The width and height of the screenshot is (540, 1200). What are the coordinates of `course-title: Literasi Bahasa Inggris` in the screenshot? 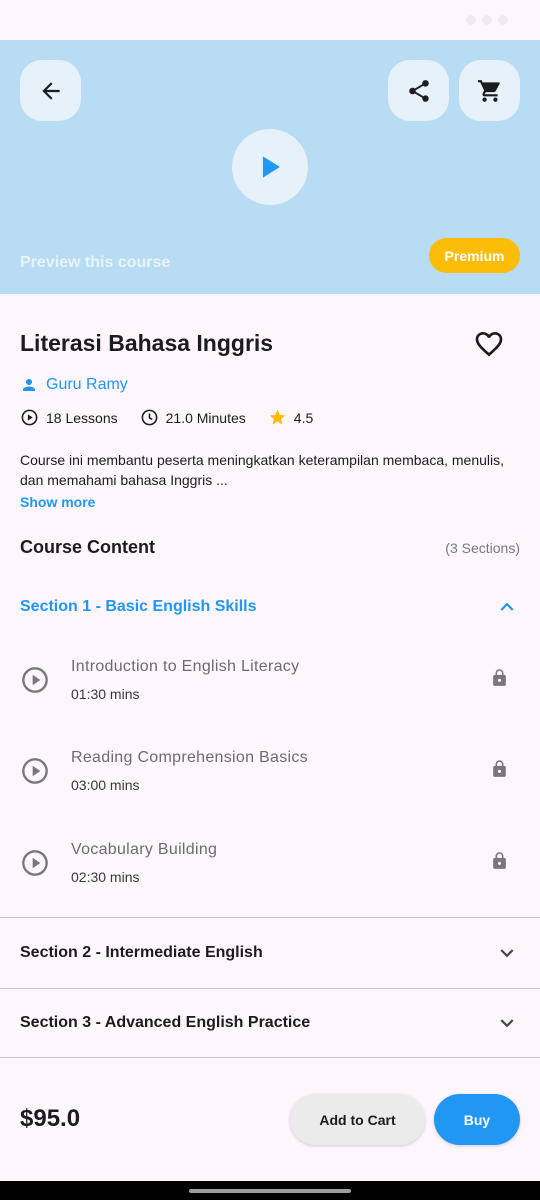 It's located at (147, 343).